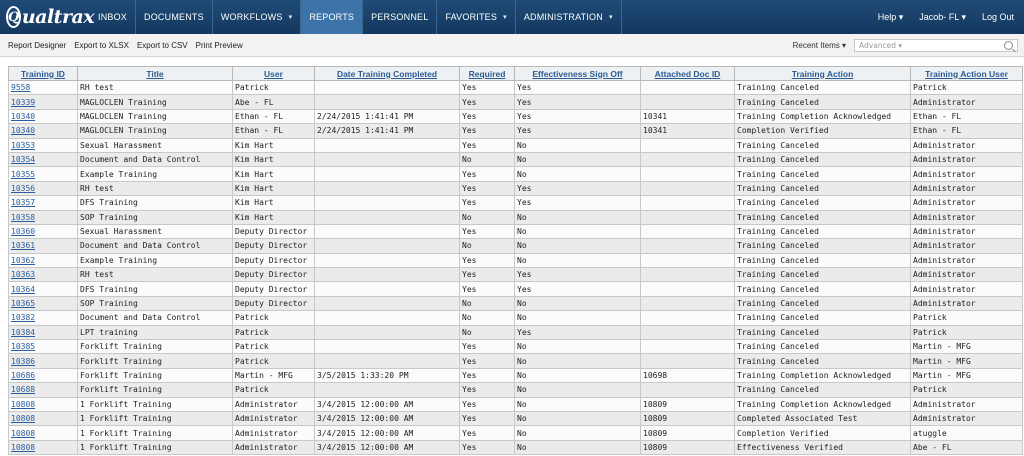 The image size is (1024, 456). What do you see at coordinates (219, 45) in the screenshot?
I see `print-preview-link: Print Preview` at bounding box center [219, 45].